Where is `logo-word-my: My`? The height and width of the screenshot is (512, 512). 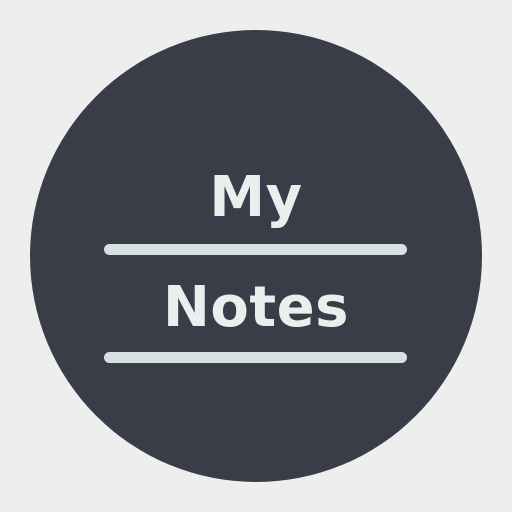 logo-word-my: My is located at coordinates (256, 197).